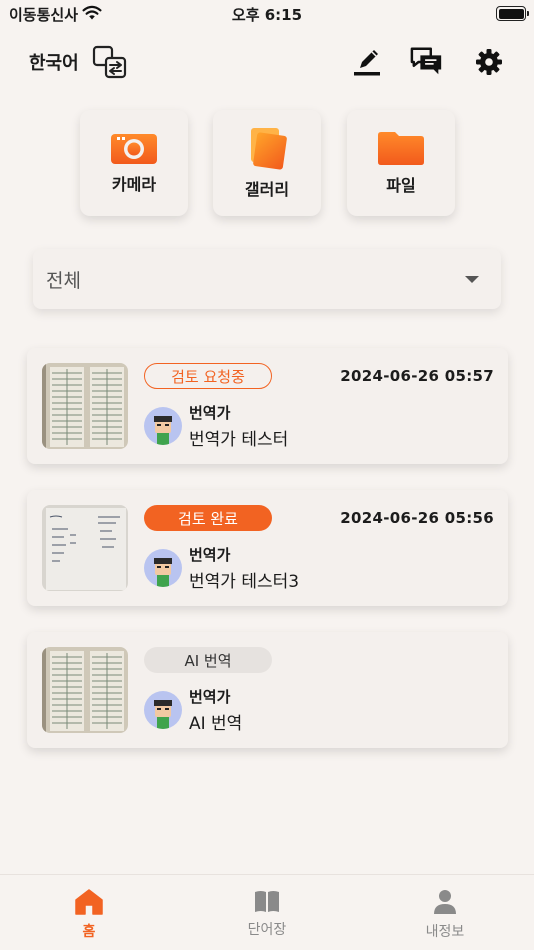 This screenshot has width=534, height=950. What do you see at coordinates (267, 690) in the screenshot?
I see `translation-card: AI 번역 번역가 AI 번역` at bounding box center [267, 690].